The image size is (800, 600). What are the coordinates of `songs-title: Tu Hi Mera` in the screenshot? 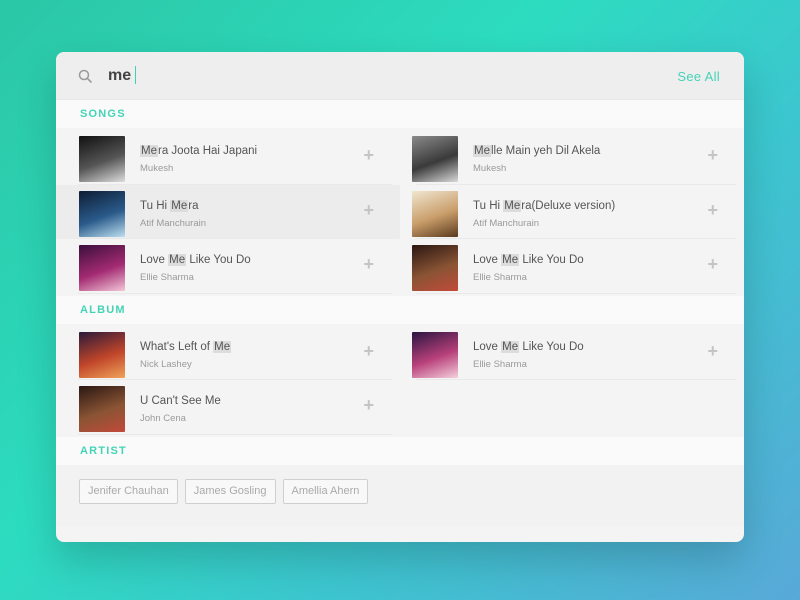 It's located at (169, 205).